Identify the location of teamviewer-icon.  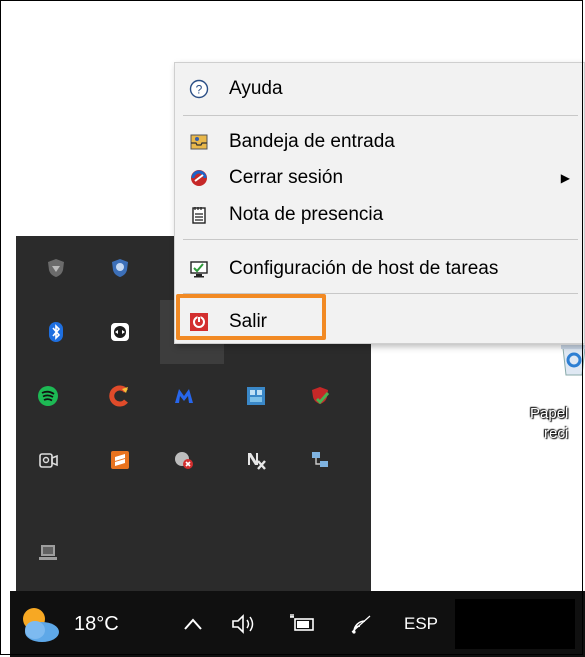
(120, 332).